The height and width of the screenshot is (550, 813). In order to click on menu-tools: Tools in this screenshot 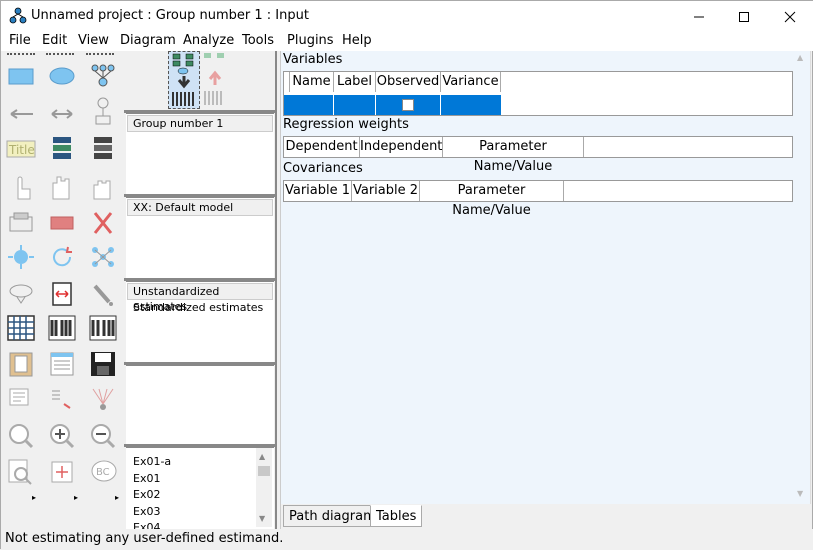, I will do `click(258, 40)`.